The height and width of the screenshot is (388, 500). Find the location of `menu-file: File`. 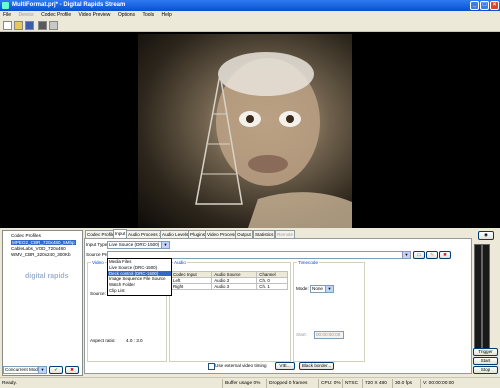

menu-file: File is located at coordinates (7, 15).